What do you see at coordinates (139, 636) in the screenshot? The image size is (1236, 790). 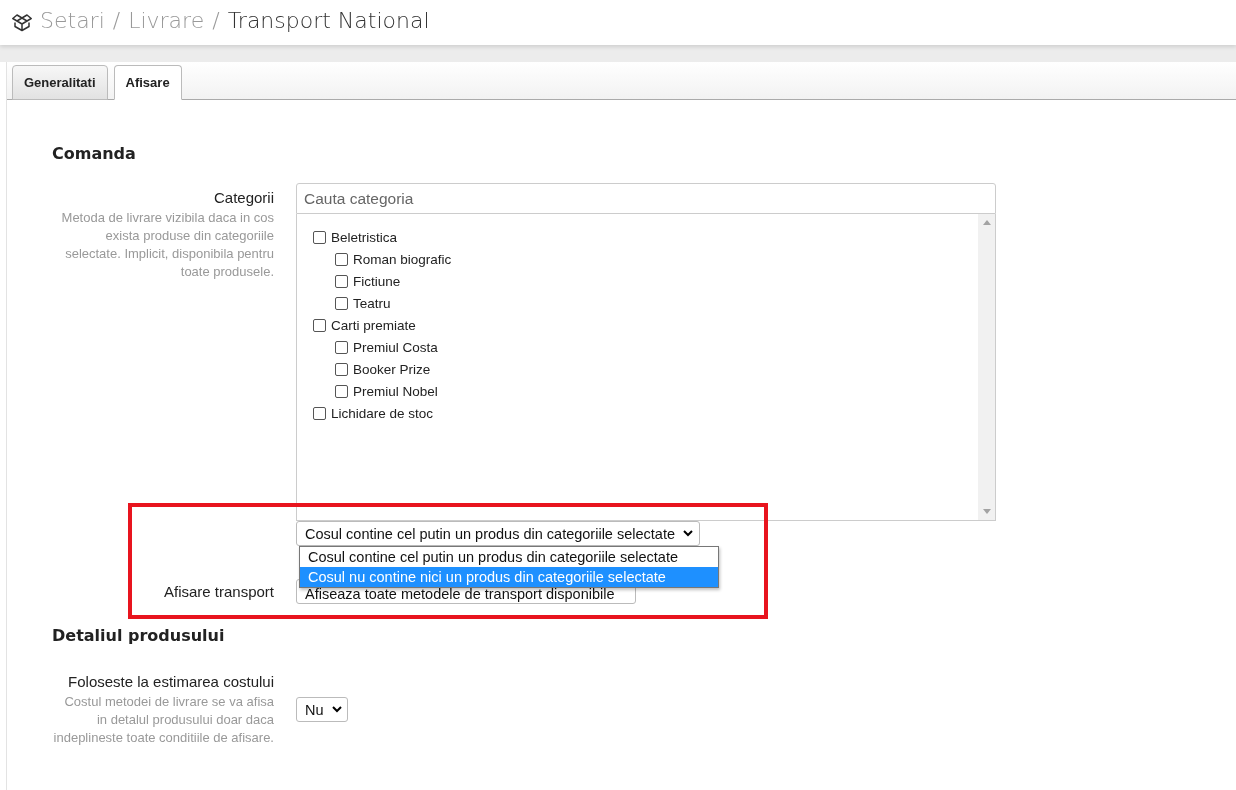 I see `section-title: Detaliul produsului` at bounding box center [139, 636].